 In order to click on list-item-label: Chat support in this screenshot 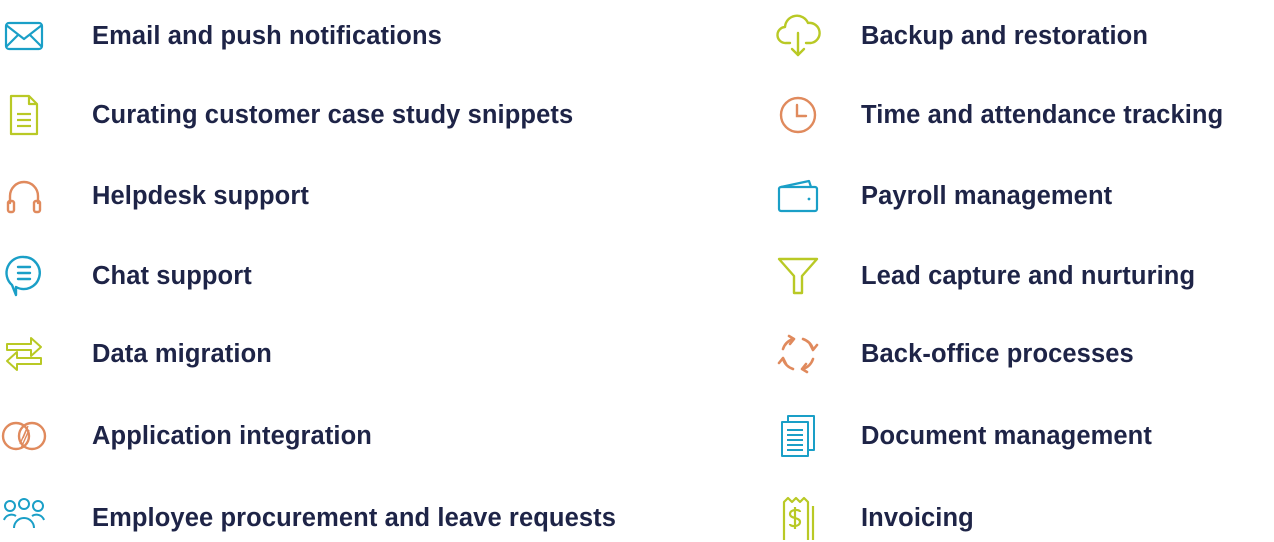, I will do `click(172, 276)`.